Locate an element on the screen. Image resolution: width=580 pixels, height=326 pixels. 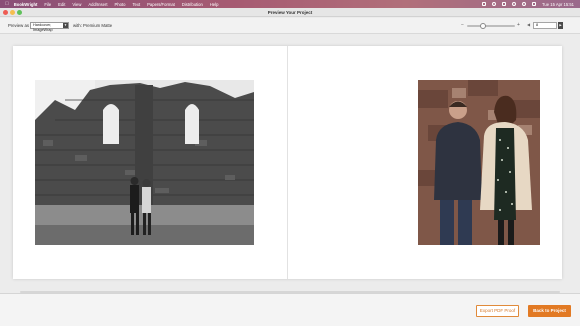
battery-icon is located at coordinates (504, 4).